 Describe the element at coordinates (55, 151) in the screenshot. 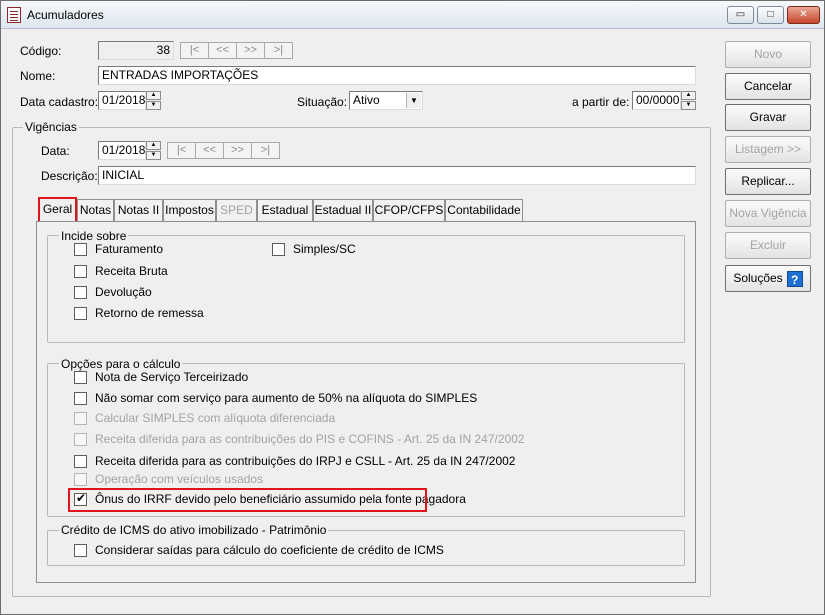

I see `vig-data-label: Data:` at that location.